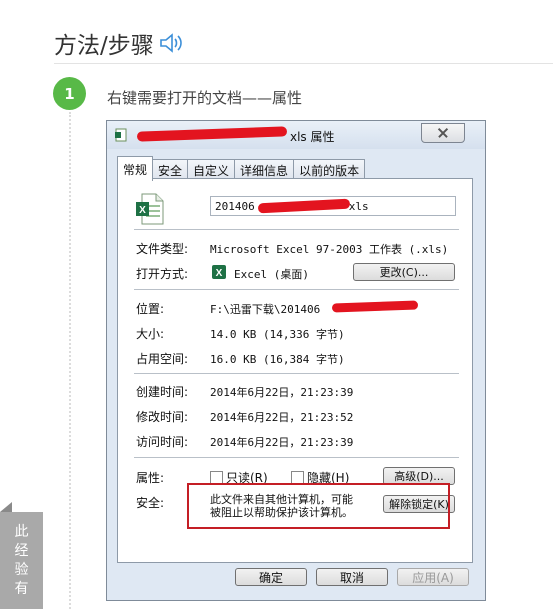 This screenshot has width=553, height=609. I want to click on tab-custom: 自定义, so click(211, 169).